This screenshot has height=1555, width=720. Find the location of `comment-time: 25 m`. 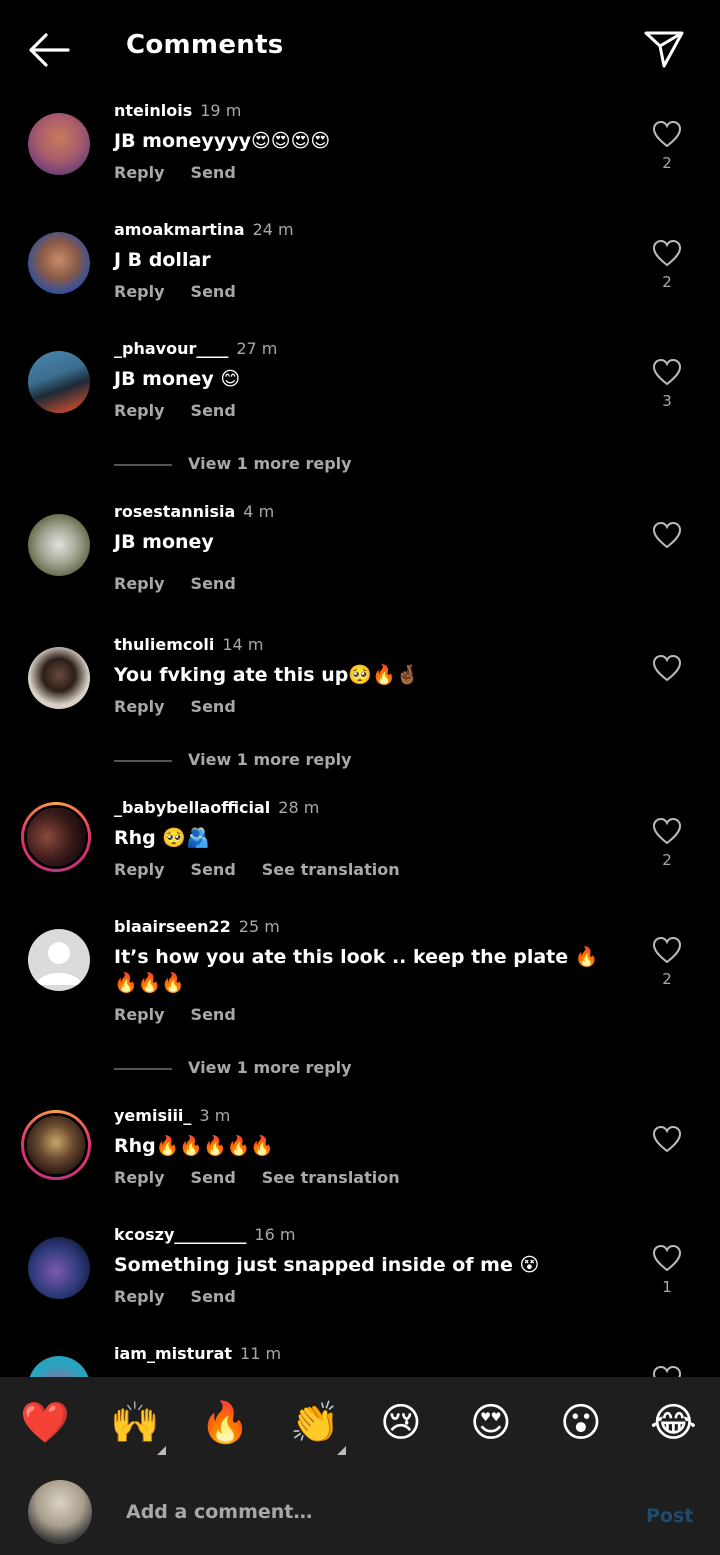

comment-time: 25 m is located at coordinates (259, 926).